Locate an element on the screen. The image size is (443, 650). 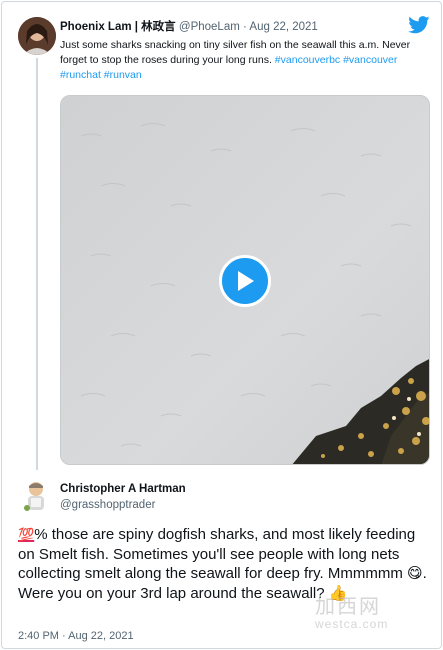
author-name: Phoenix Lam | 林政言 is located at coordinates (118, 27).